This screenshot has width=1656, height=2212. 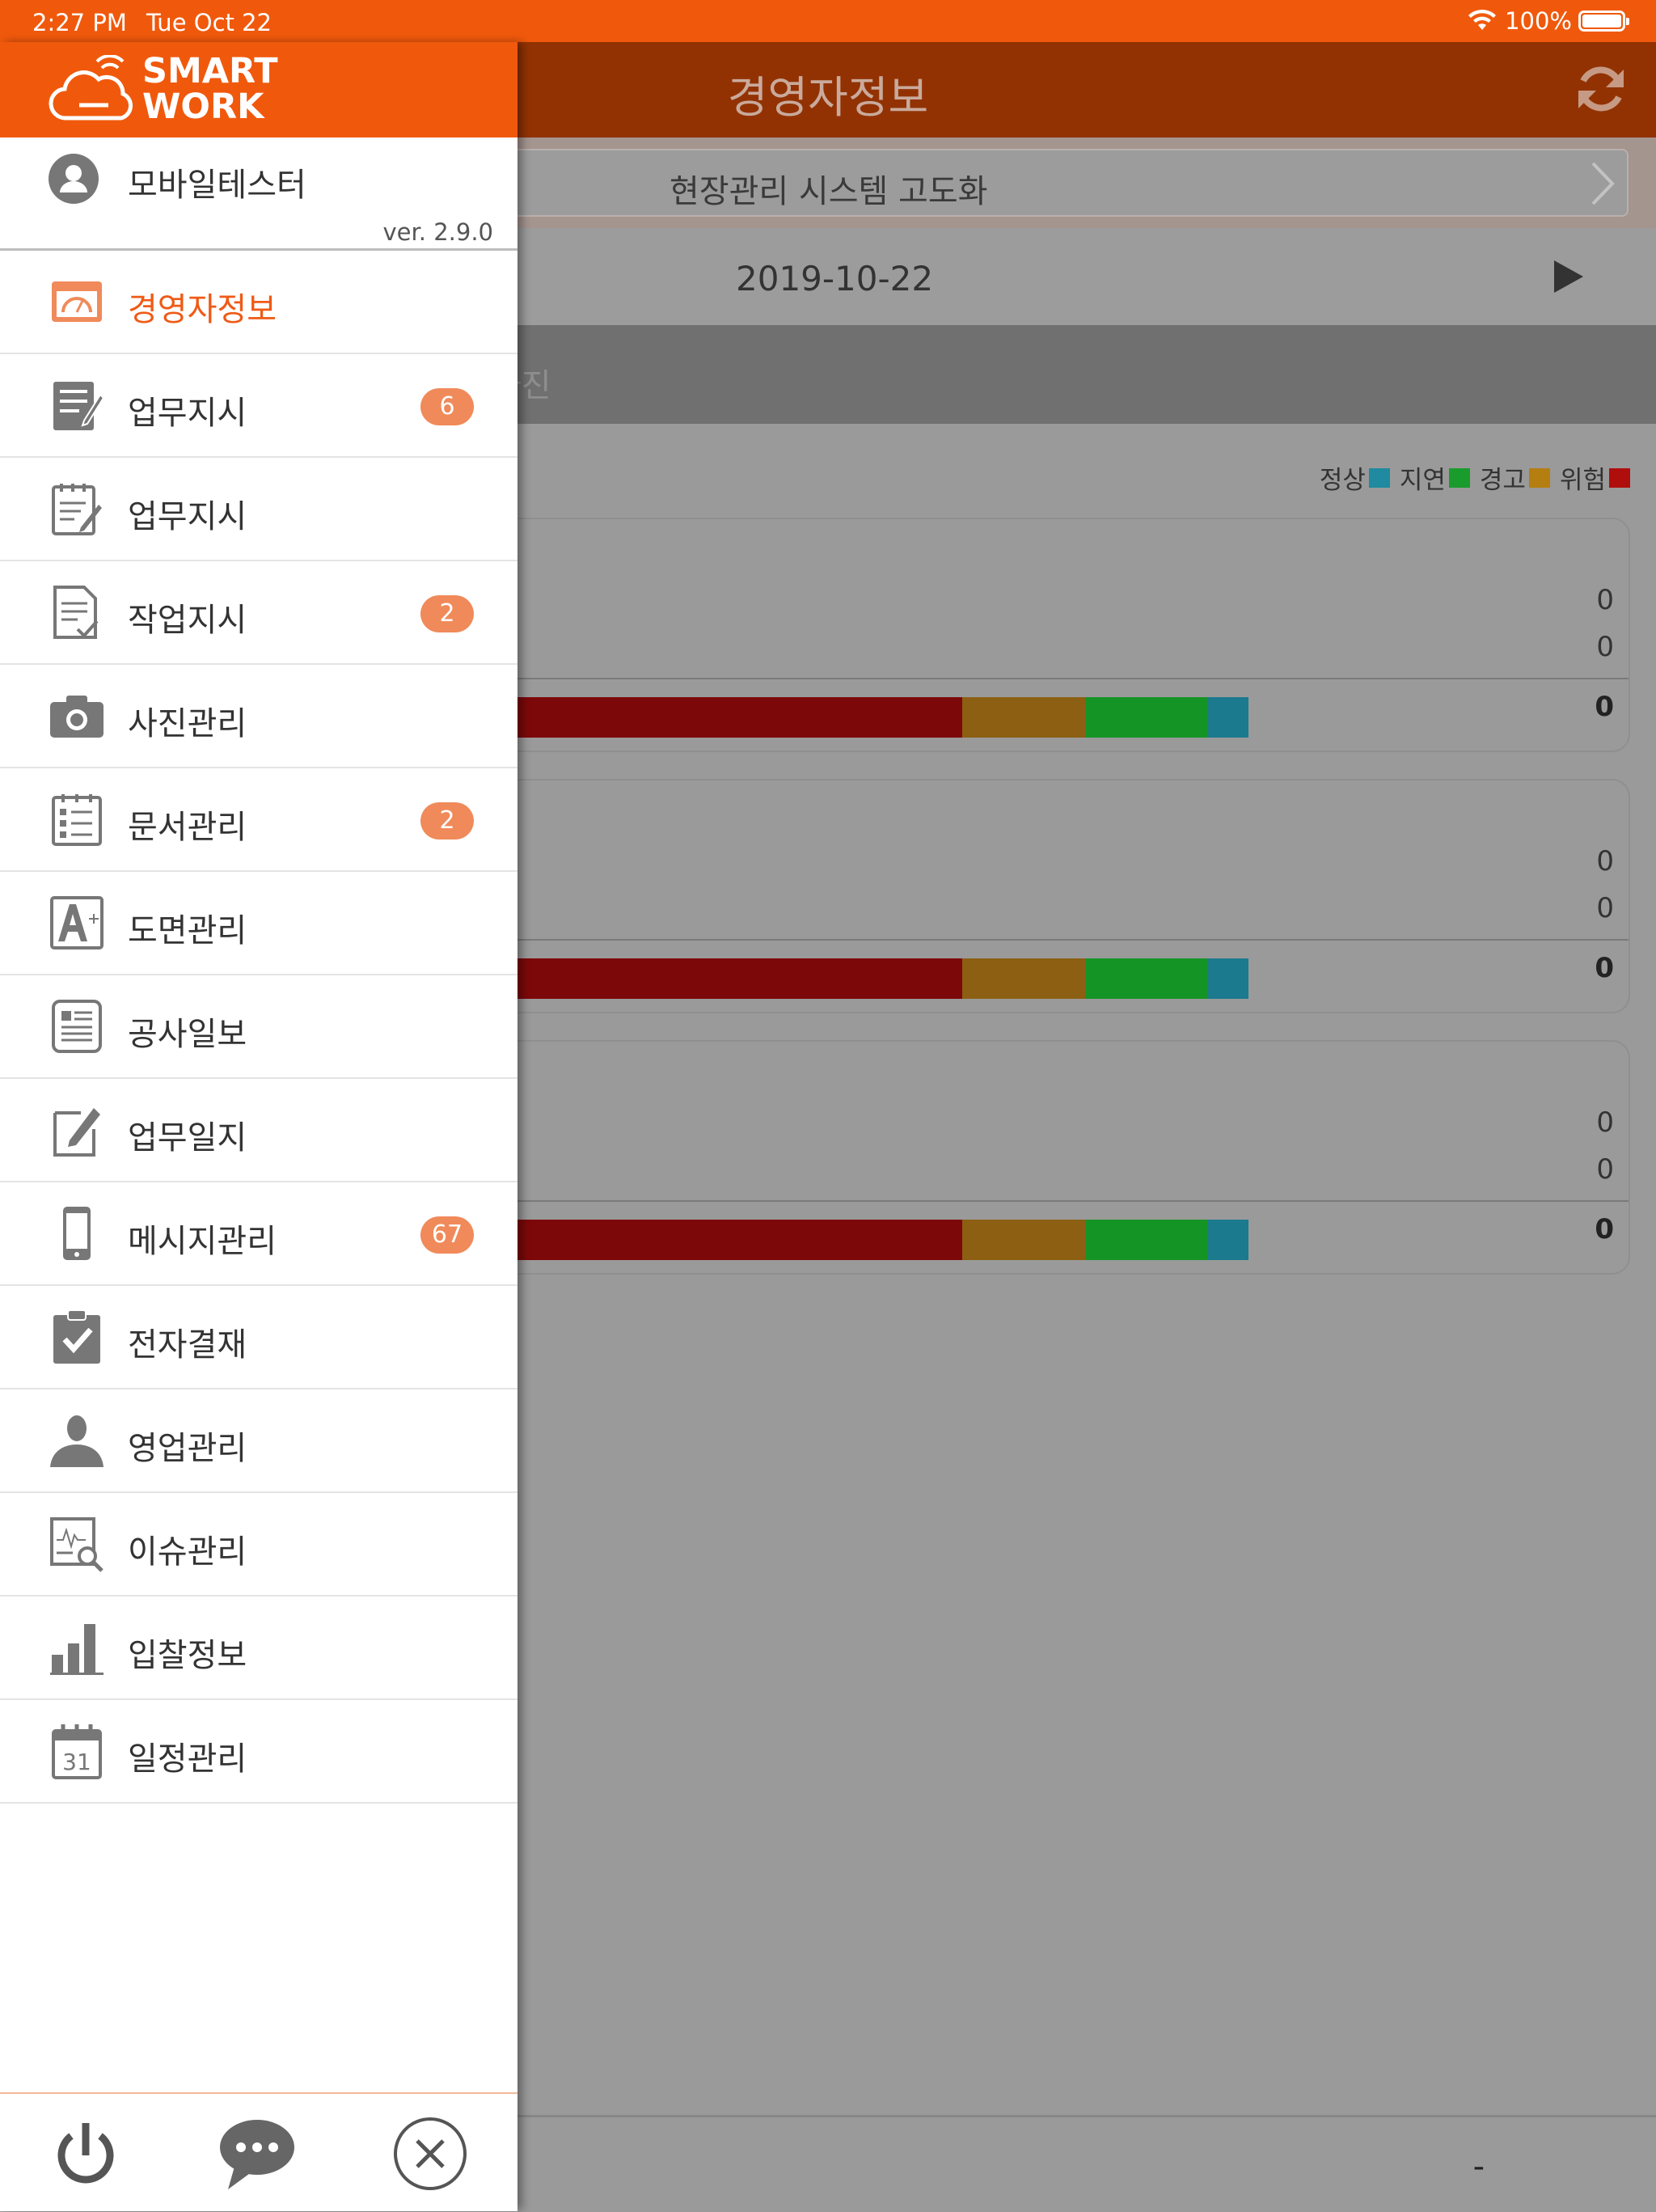 I want to click on menu-item-documents: 문서관리 2, so click(x=259, y=820).